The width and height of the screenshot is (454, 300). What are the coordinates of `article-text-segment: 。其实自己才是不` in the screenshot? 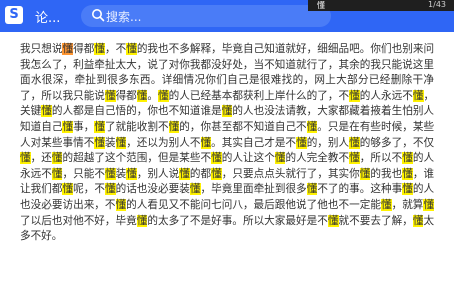 It's located at (254, 142).